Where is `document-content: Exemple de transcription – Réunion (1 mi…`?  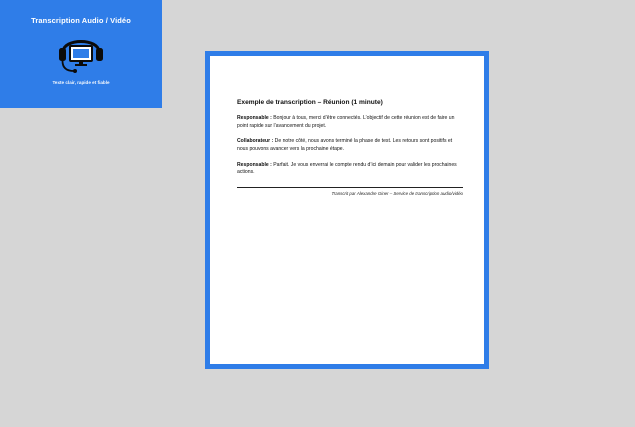
document-content: Exemple de transcription – Réunion (1 mi… is located at coordinates (350, 147).